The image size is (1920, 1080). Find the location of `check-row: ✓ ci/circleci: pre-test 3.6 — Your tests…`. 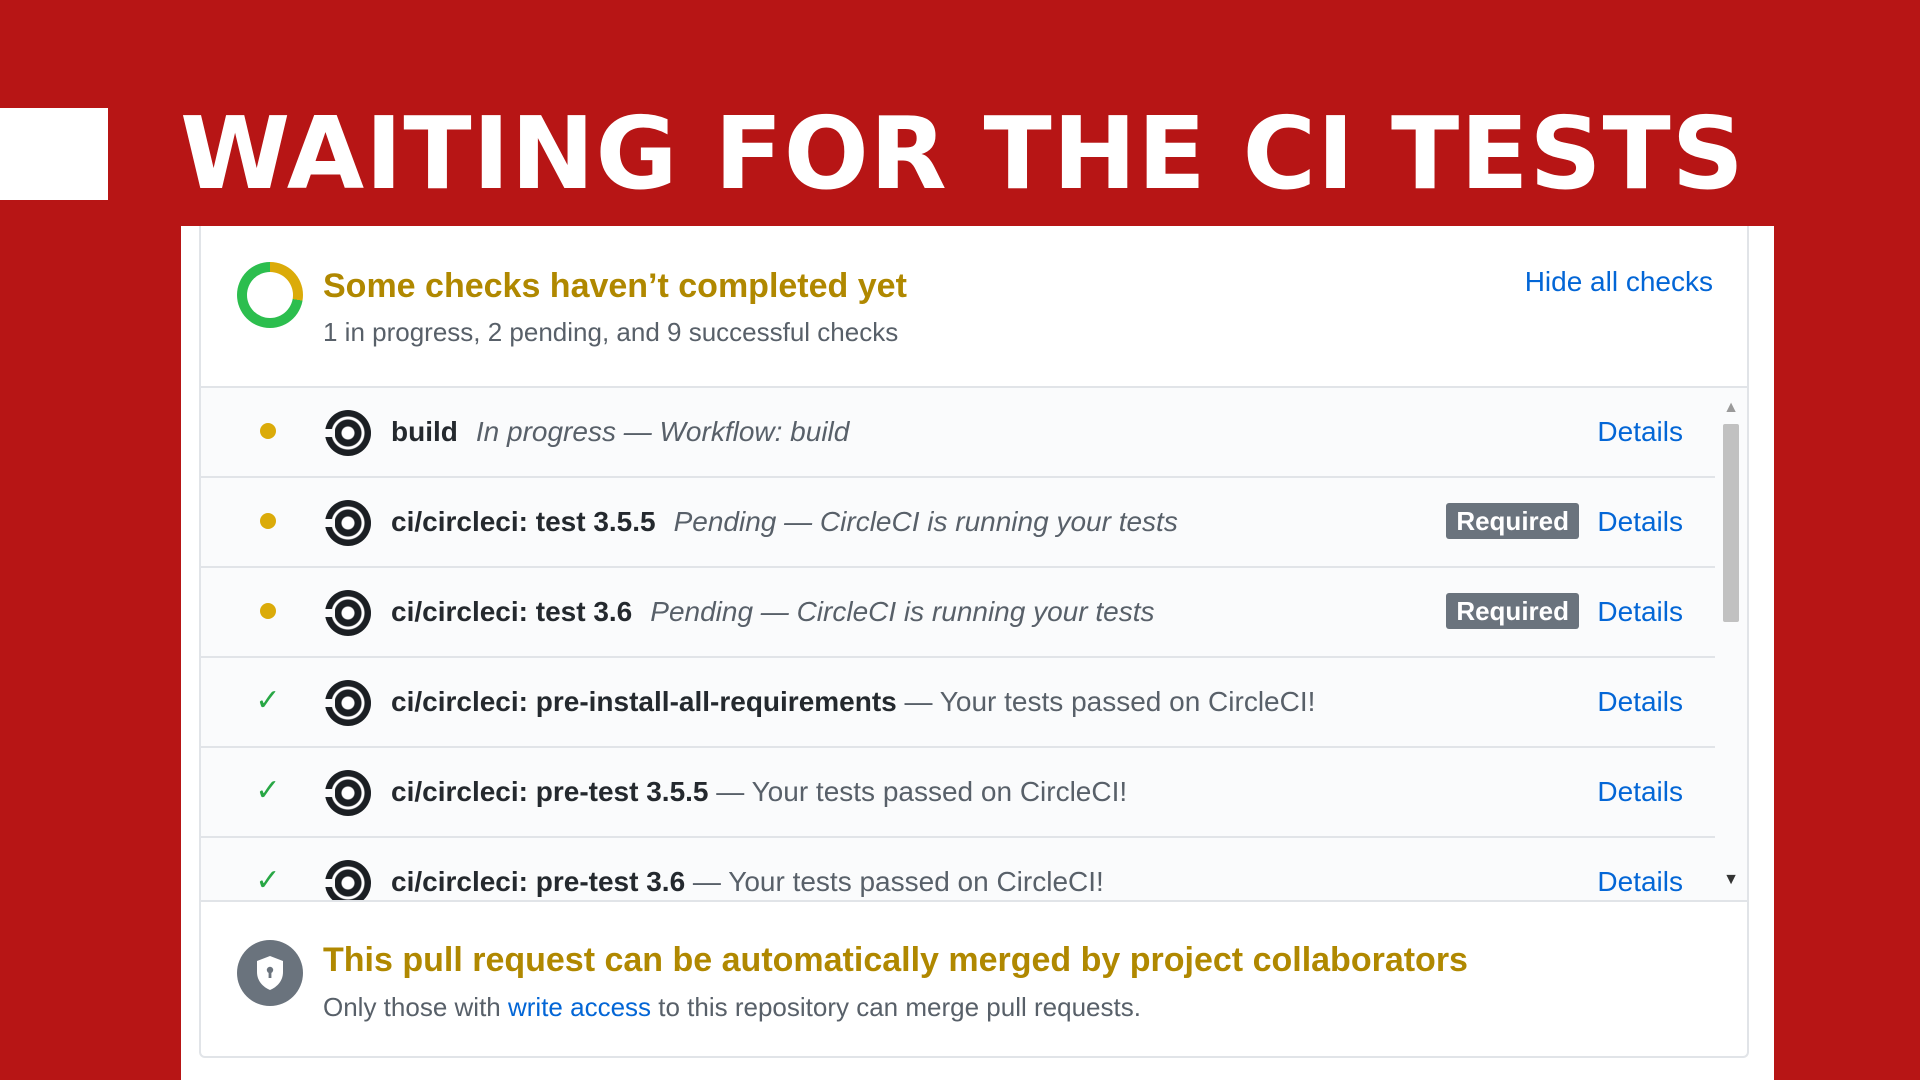

check-row: ✓ ci/circleci: pre-test 3.6 — Your tests… is located at coordinates (959, 869).